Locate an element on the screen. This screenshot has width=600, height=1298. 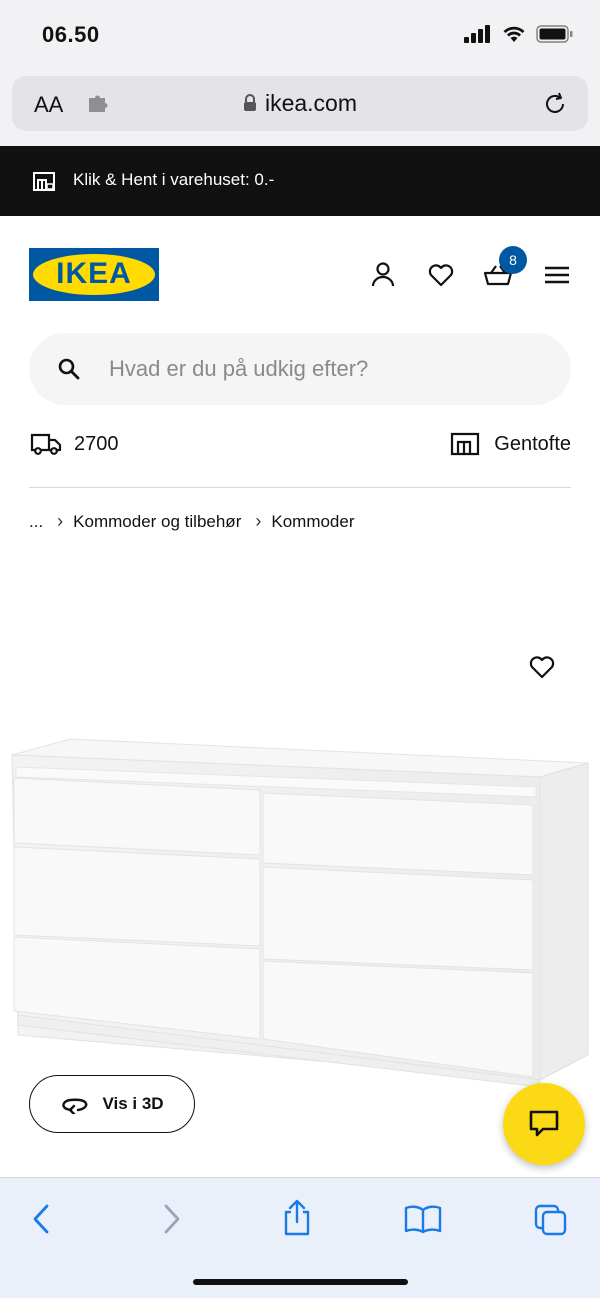
browser-chrome: AA ikea.com is located at coordinates (300, 109).